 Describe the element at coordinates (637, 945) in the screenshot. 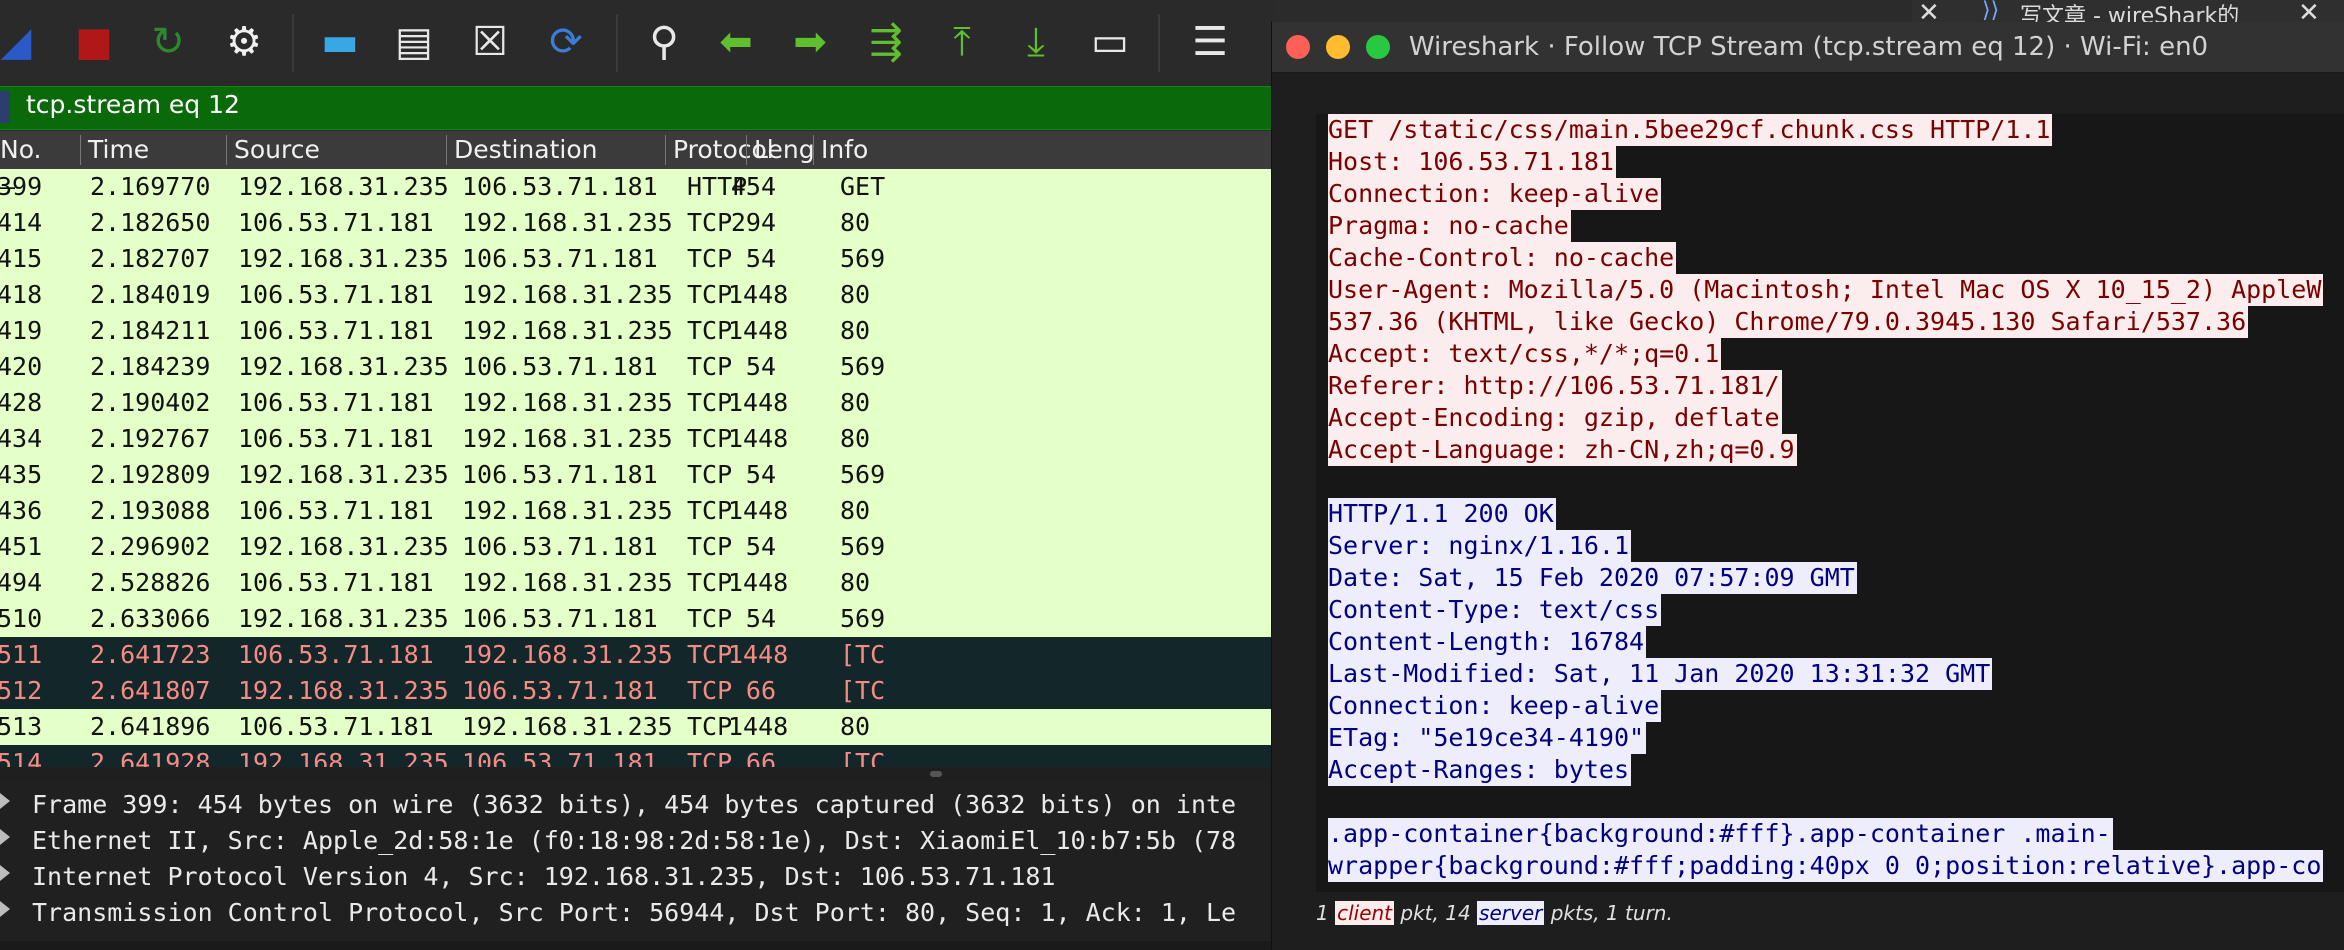

I see `bottom-divider` at that location.